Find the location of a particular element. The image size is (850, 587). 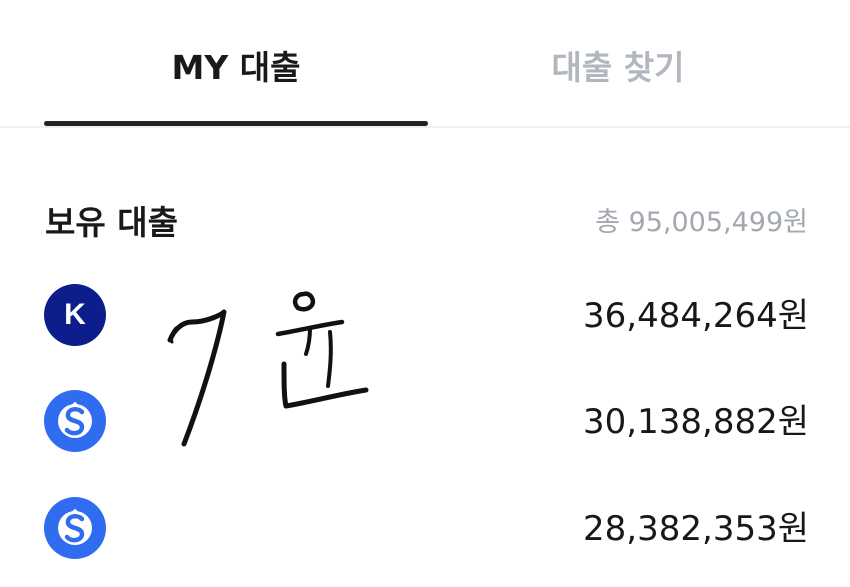

loan-row: 28,382,353원 is located at coordinates (426, 528).